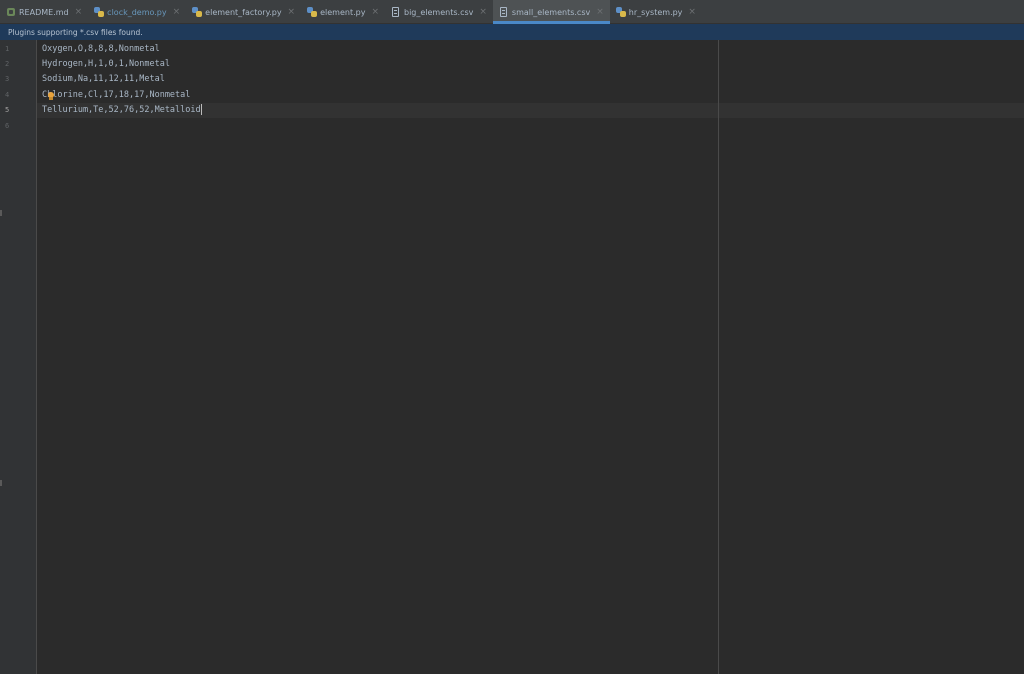 This screenshot has height=674, width=1024. I want to click on tab-label: big_elements.csv, so click(438, 12).